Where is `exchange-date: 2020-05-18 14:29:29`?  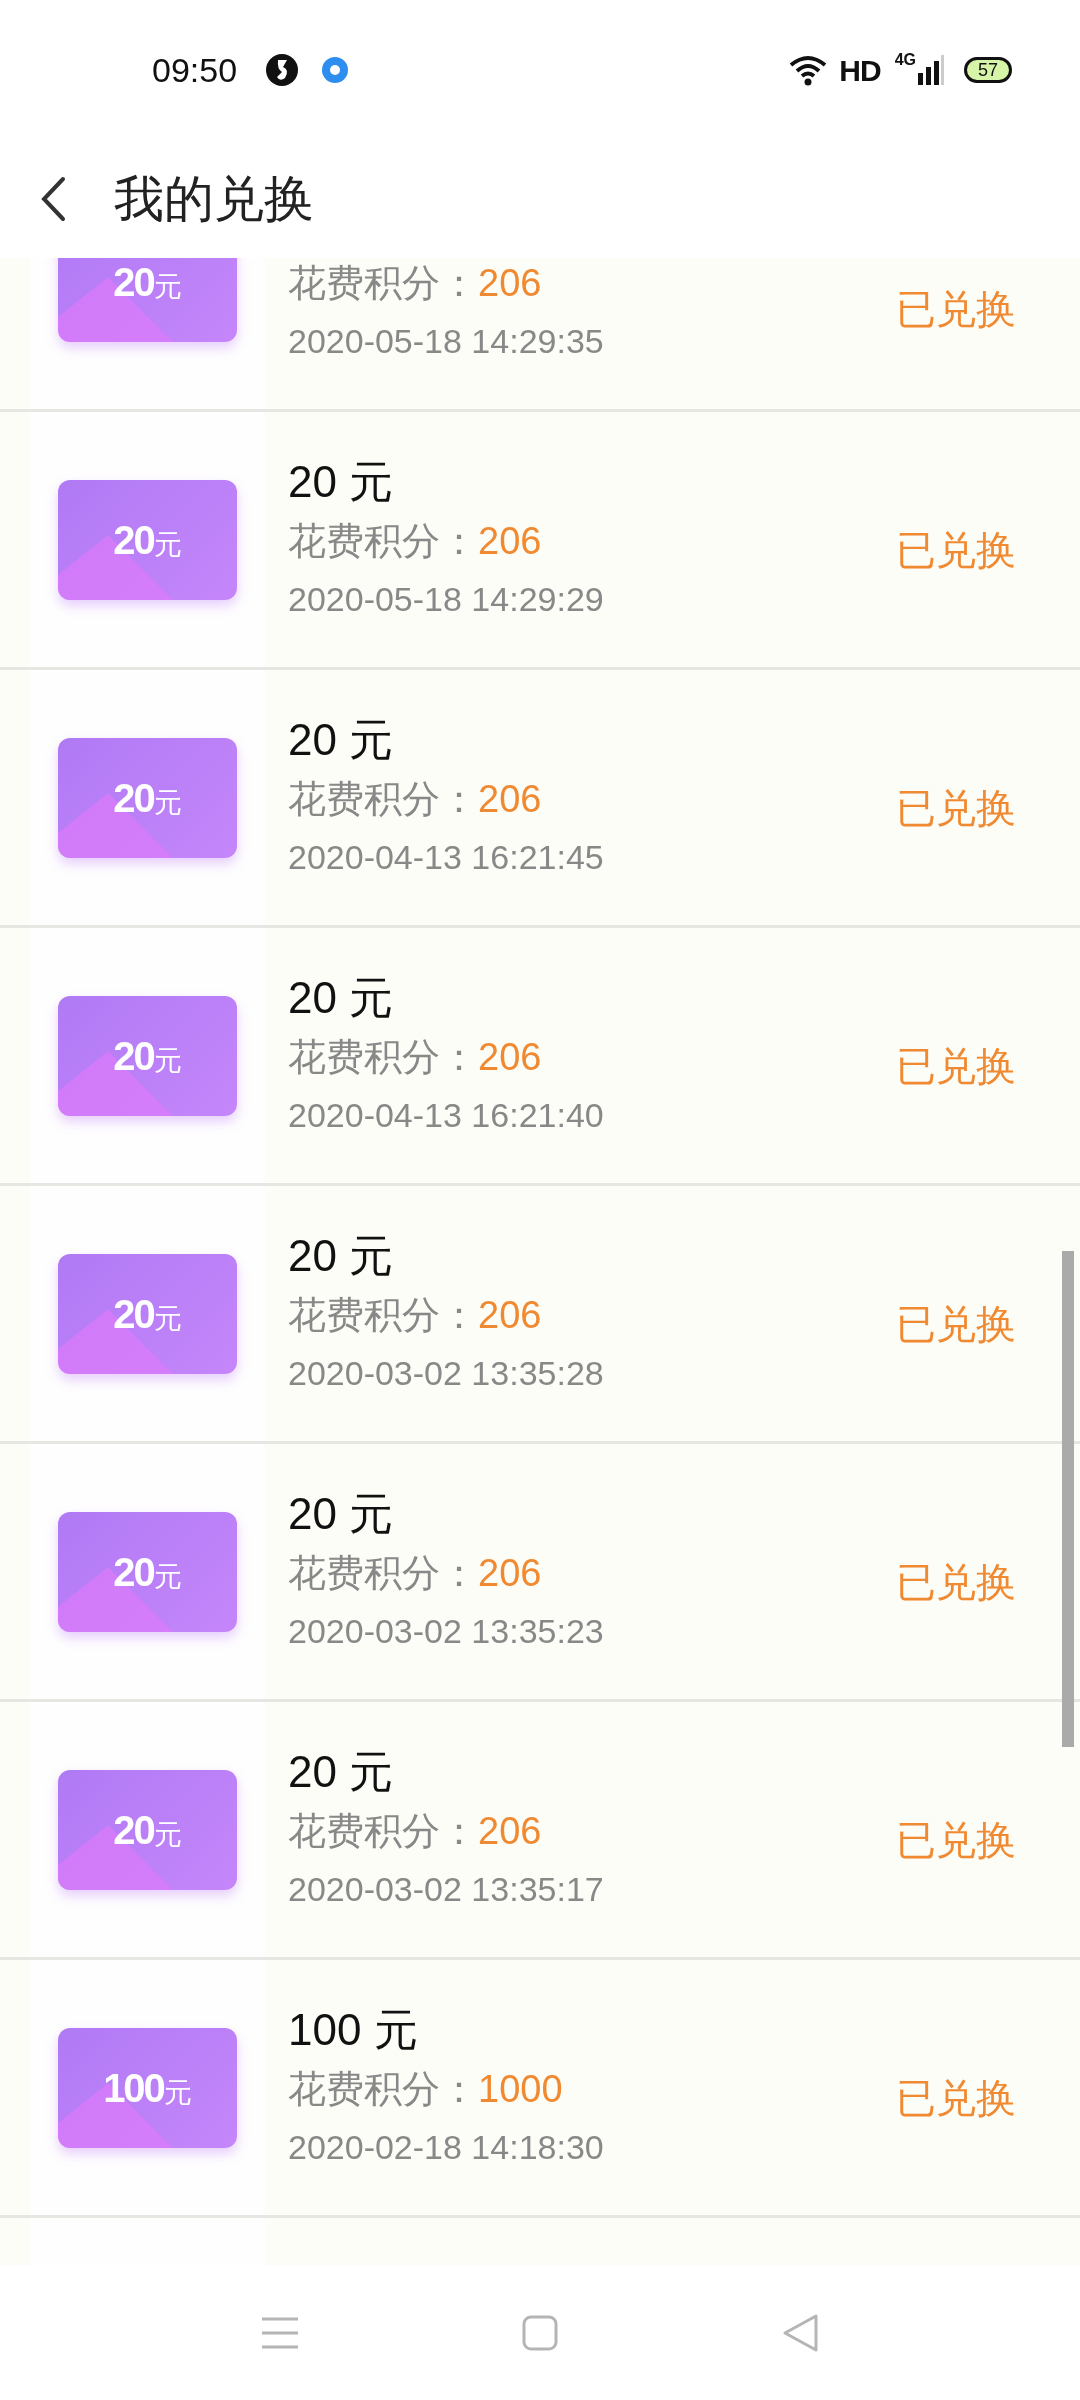
exchange-date: 2020-05-18 14:29:29 is located at coordinates (446, 599).